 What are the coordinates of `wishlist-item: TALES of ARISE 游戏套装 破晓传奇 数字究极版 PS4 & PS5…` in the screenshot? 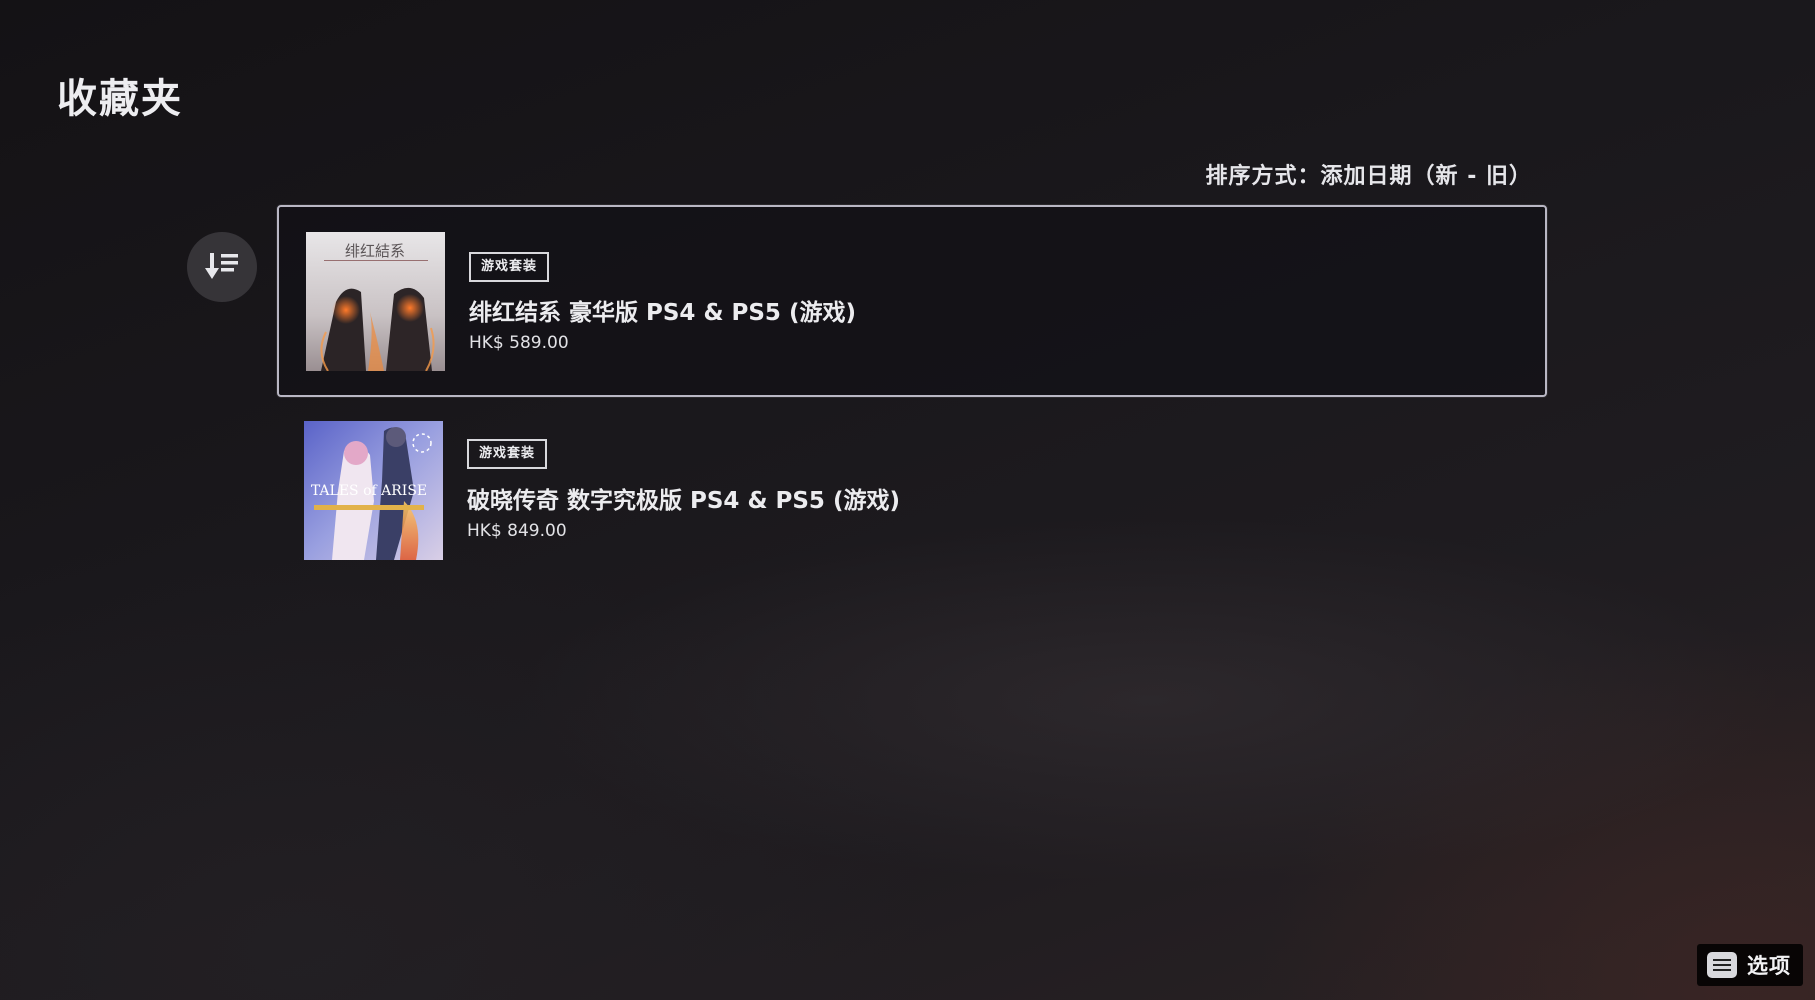 It's located at (912, 491).